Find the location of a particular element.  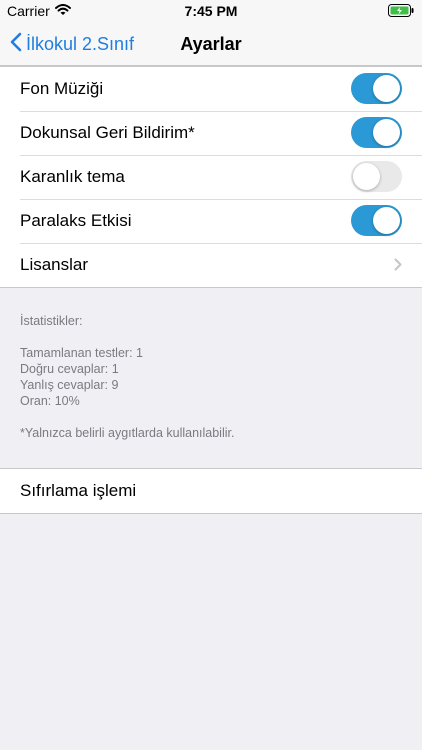

setting-row-haptic-feedback: Dokunsal Geri Bildirim* is located at coordinates (211, 133).